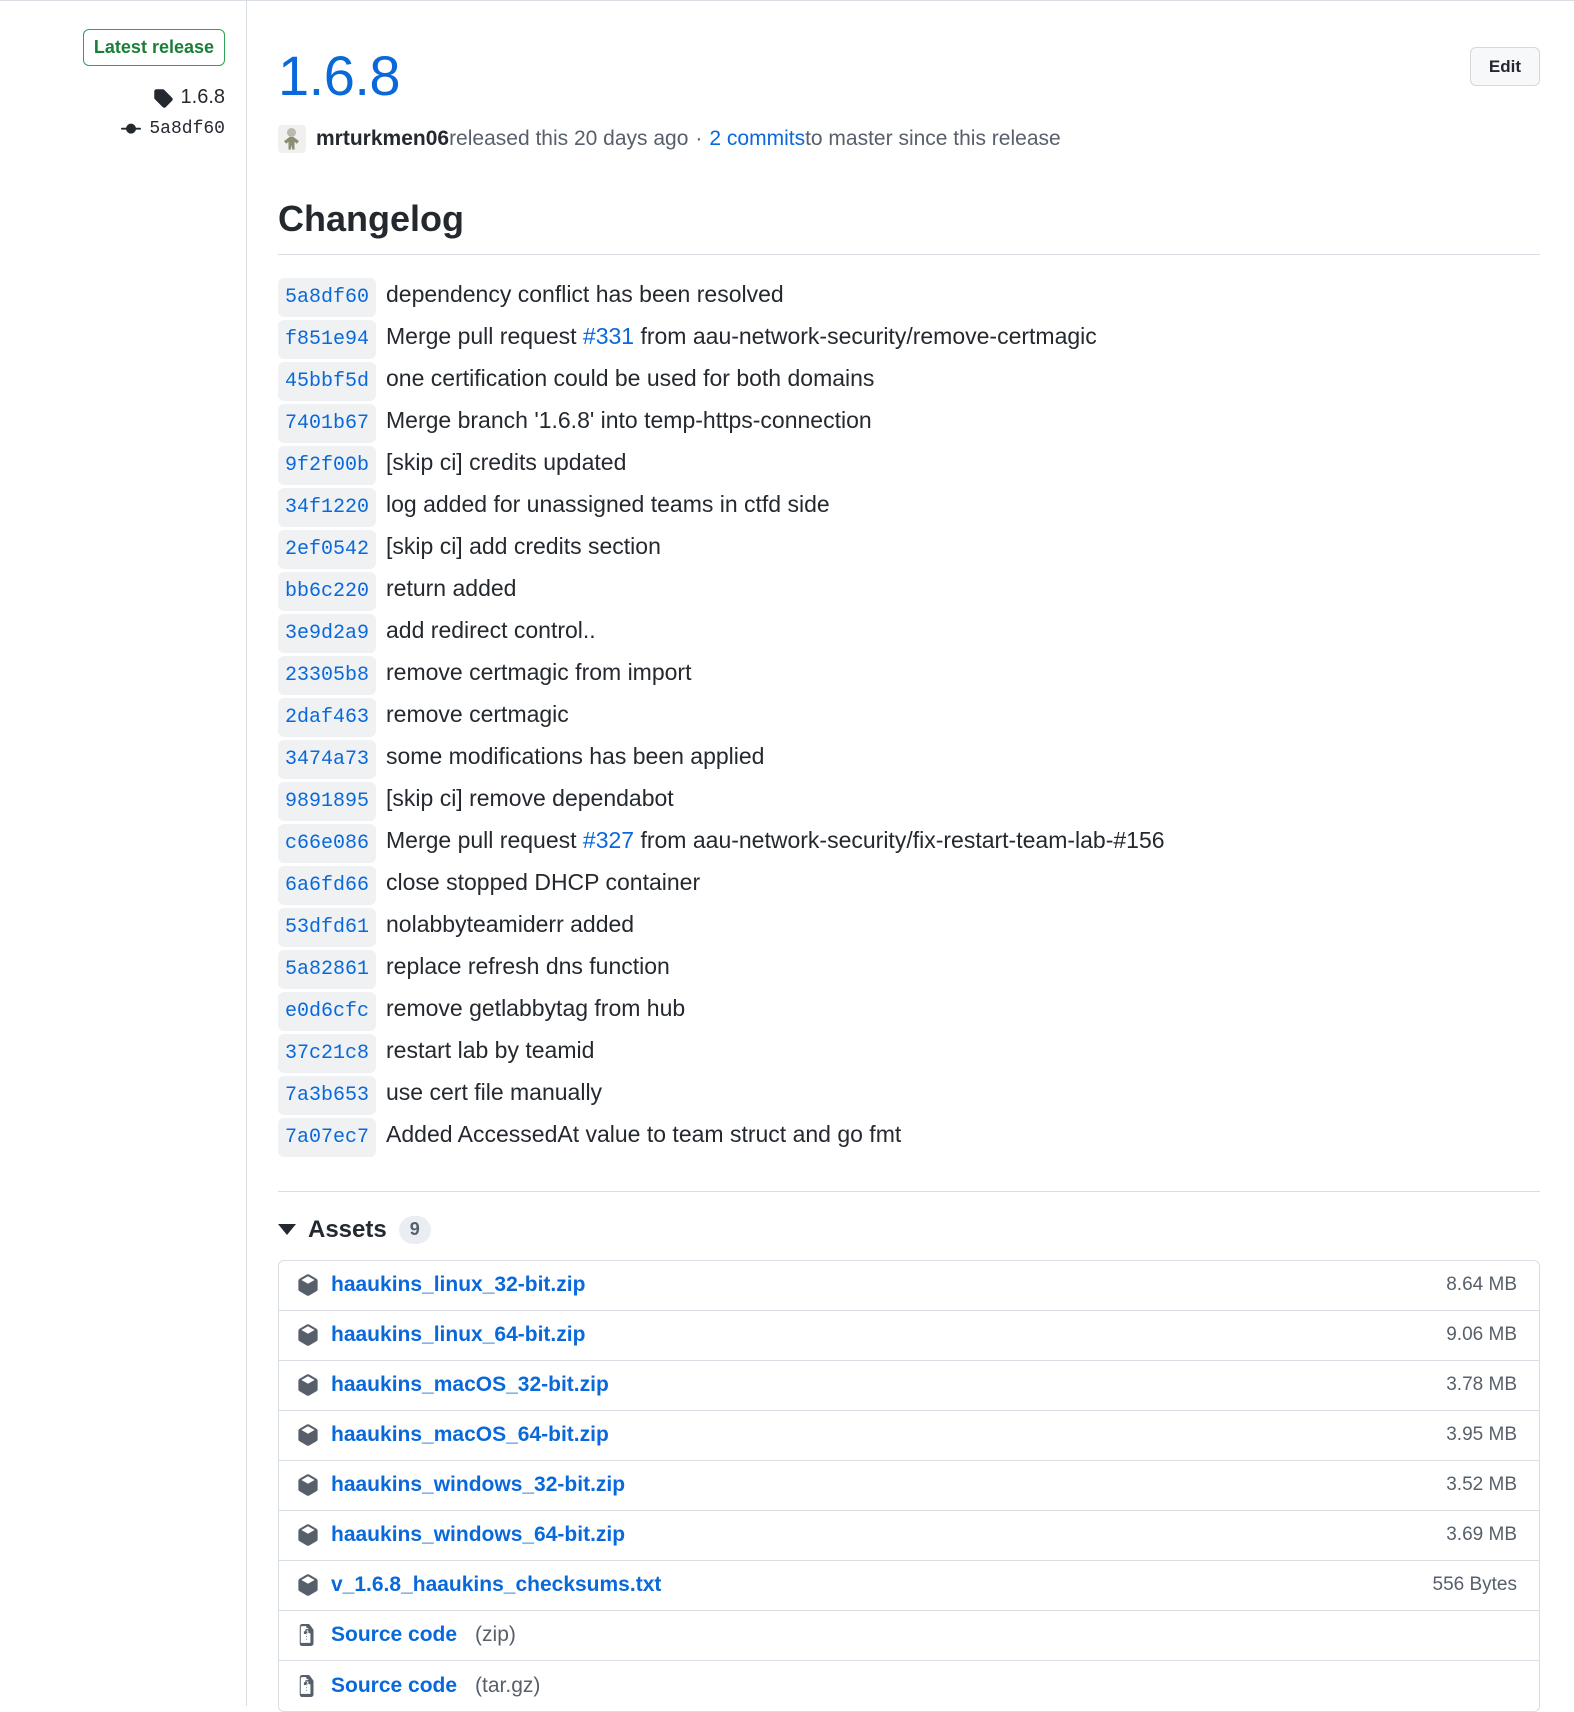 Image resolution: width=1574 pixels, height=1712 pixels. What do you see at coordinates (484, 335) in the screenshot?
I see `commit-message-prefix: Merge pull request` at bounding box center [484, 335].